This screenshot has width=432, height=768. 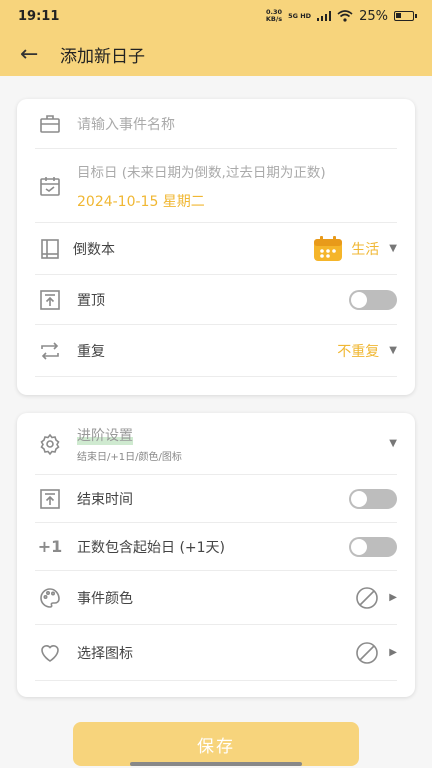 I want to click on advanced-settings-row: 进阶设置 结束日/+1日/颜色/图标 ▼, so click(x=216, y=444).